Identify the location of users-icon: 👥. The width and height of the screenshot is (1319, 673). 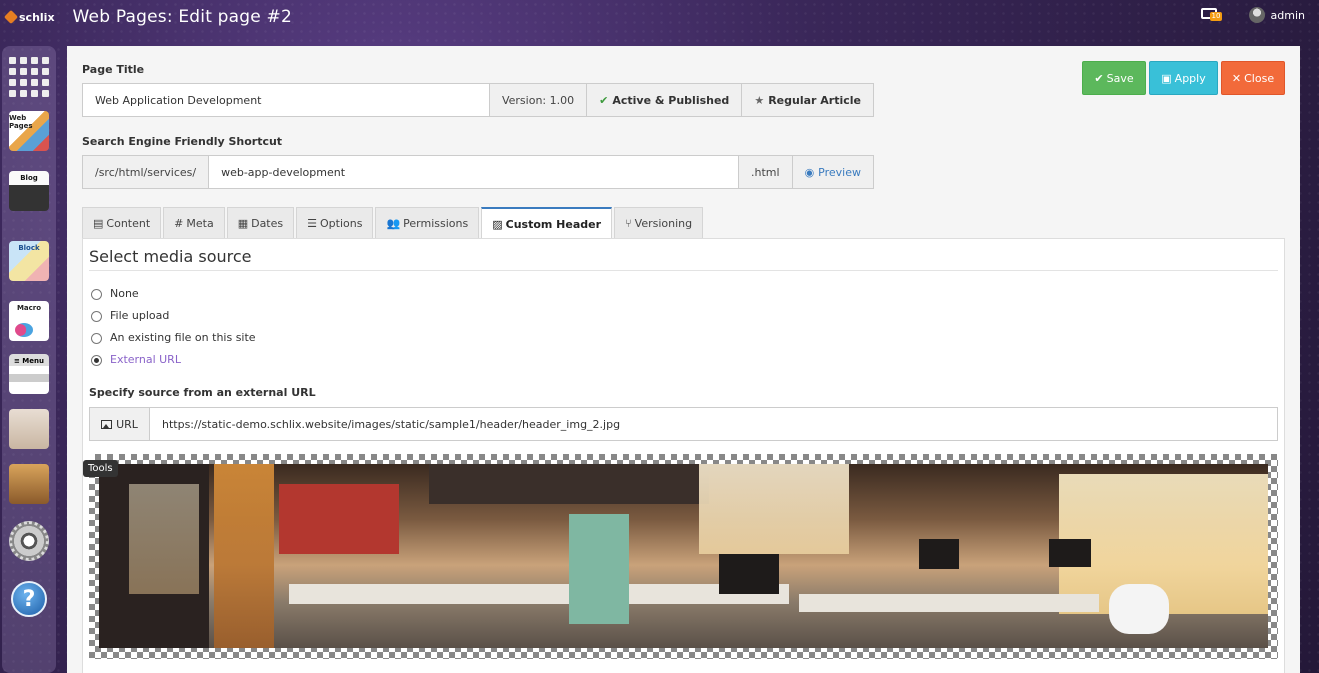
(393, 223).